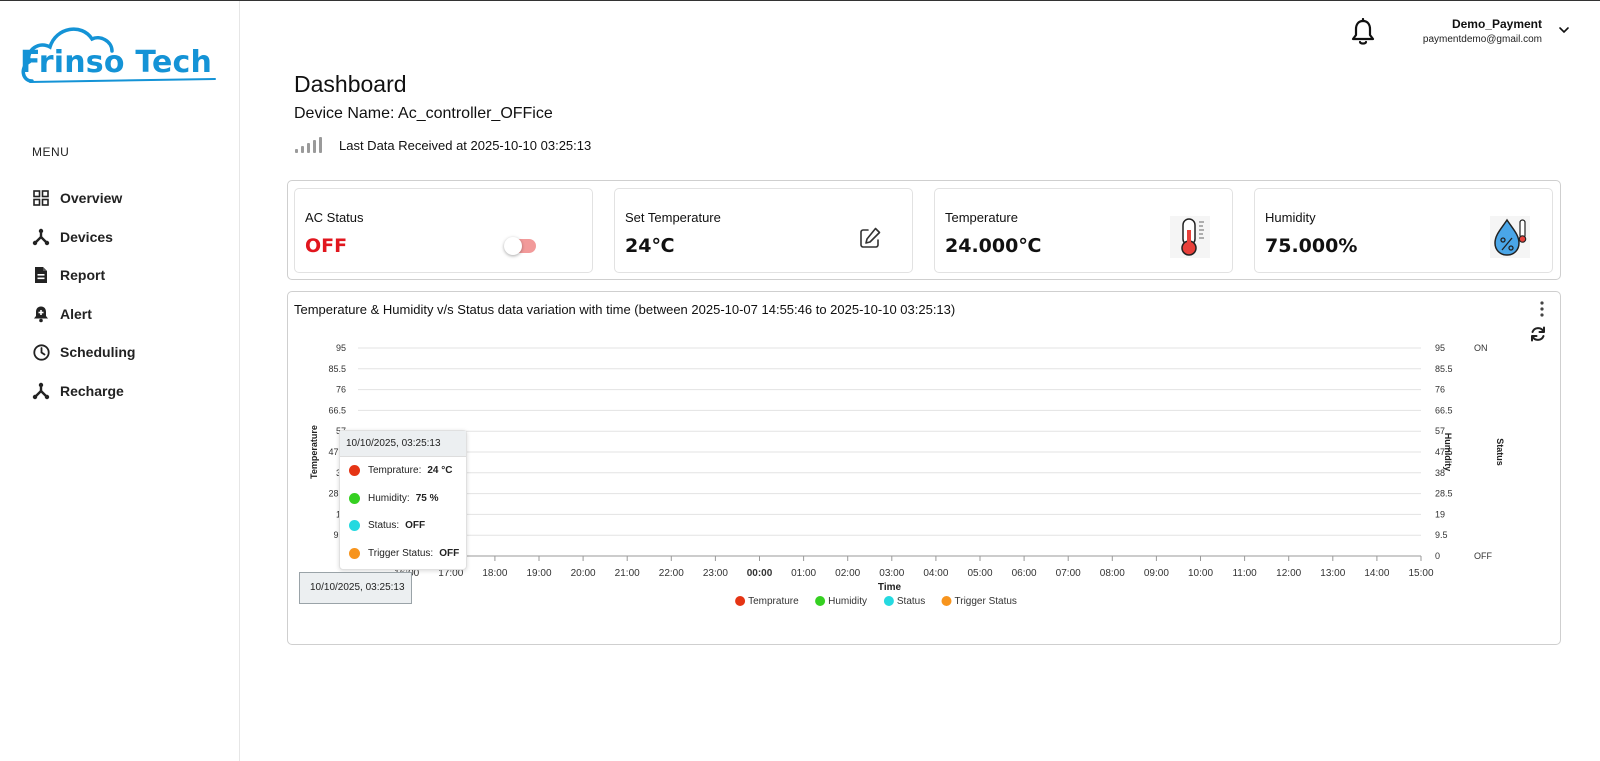 The width and height of the screenshot is (1600, 761). Describe the element at coordinates (715, 573) in the screenshot. I see `x-tick-label: 23:00` at that location.